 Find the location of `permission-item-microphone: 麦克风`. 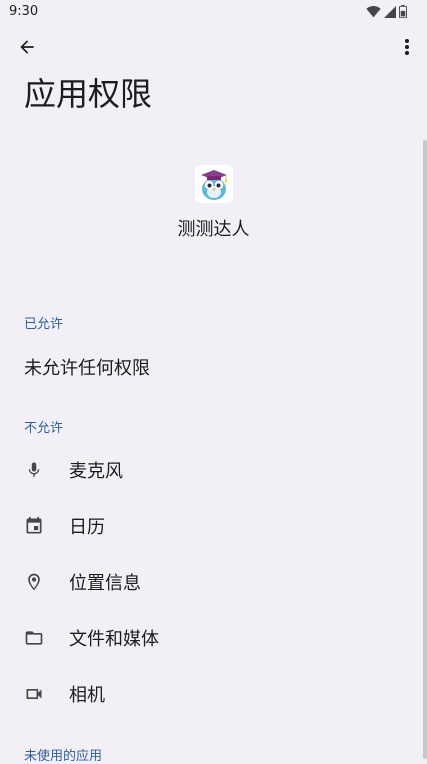

permission-item-microphone: 麦克风 is located at coordinates (211, 470).